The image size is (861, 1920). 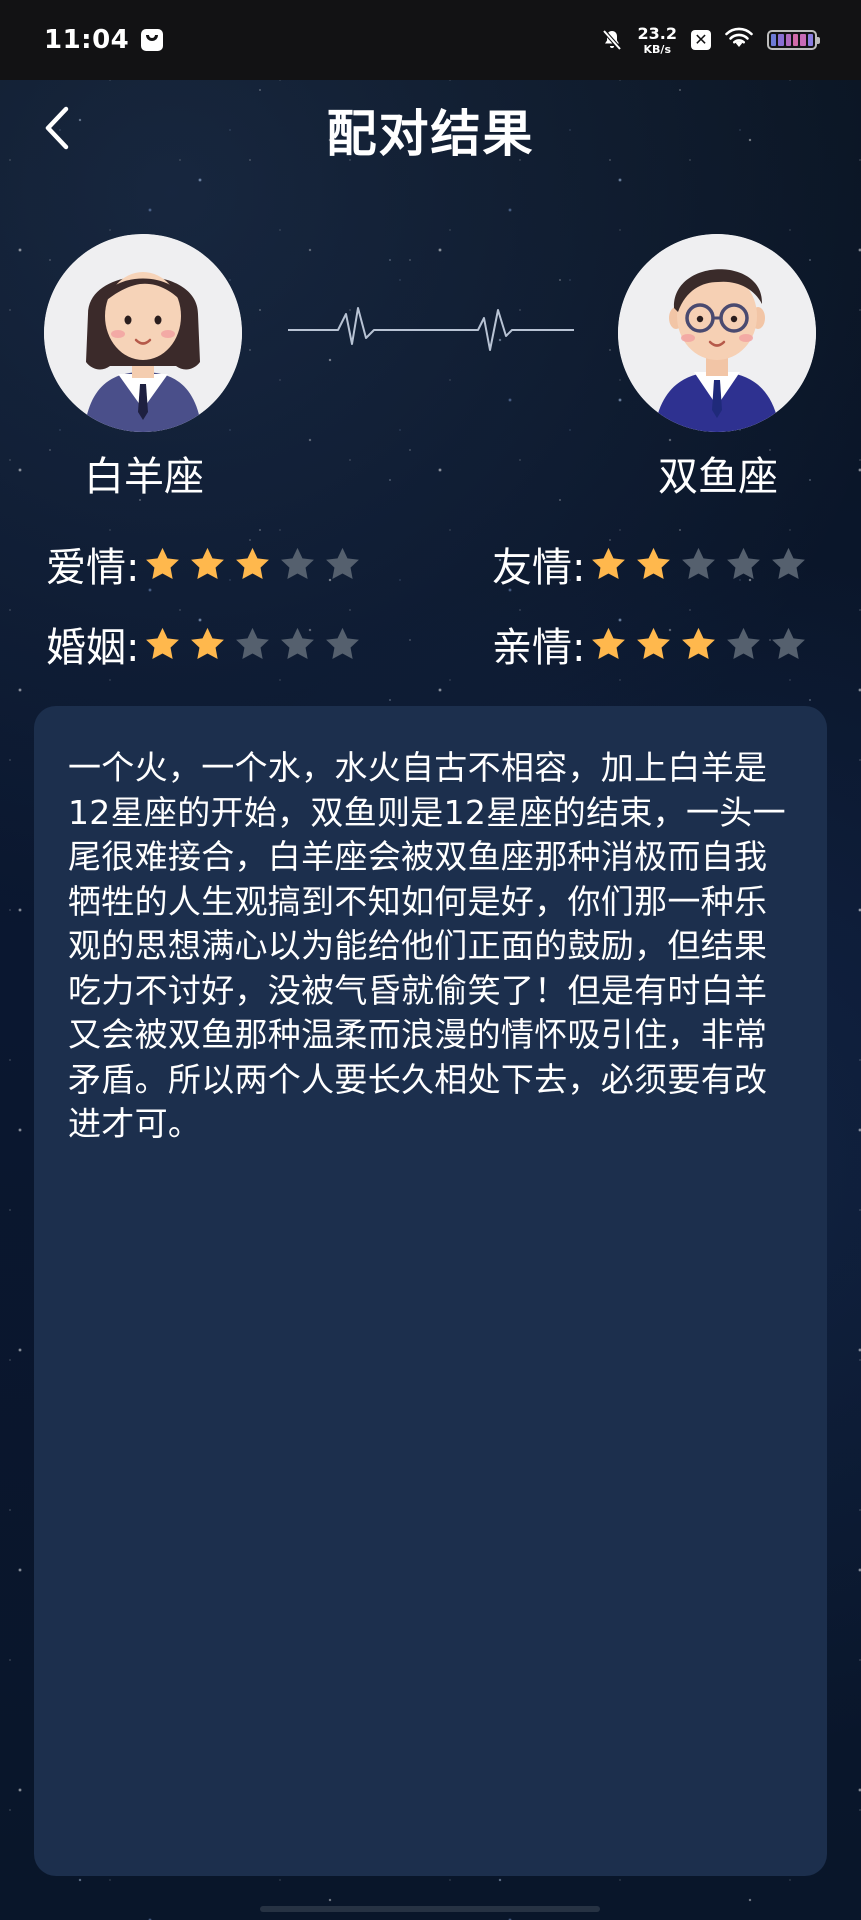 I want to click on rating-family-label: 亲情:, so click(x=539, y=648).